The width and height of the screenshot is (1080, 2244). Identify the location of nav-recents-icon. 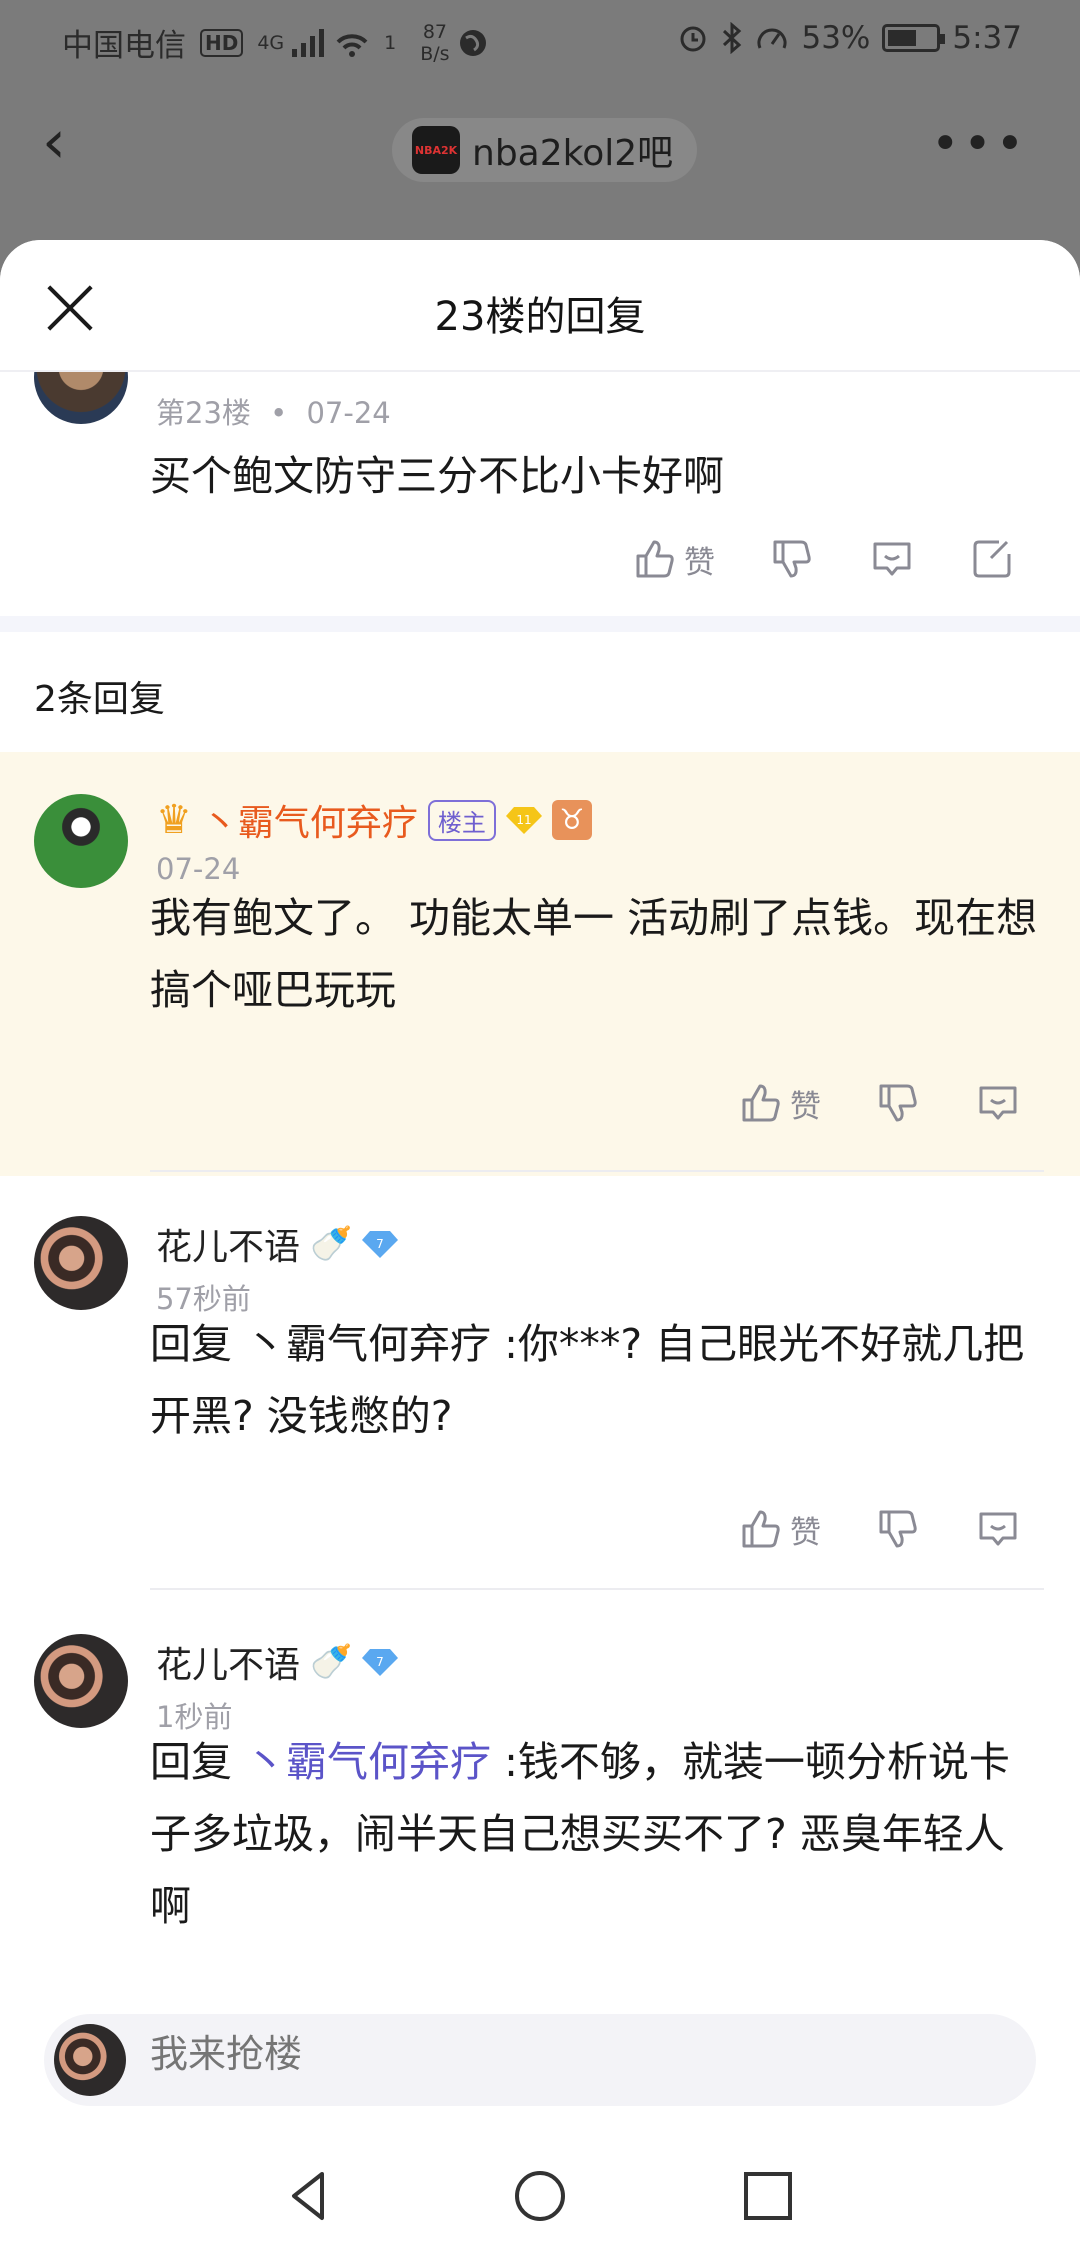
(768, 2196).